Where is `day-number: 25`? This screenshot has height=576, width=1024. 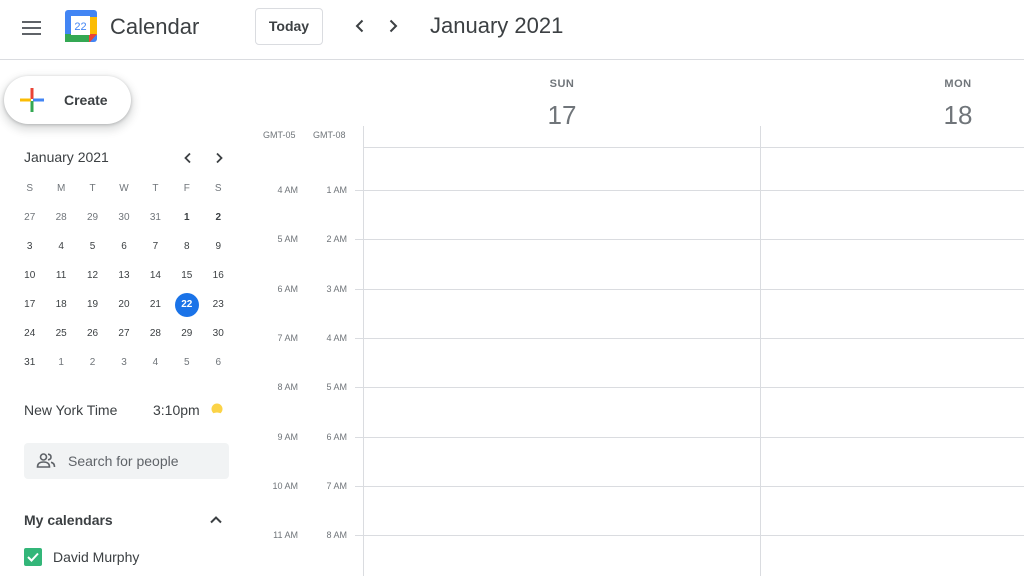 day-number: 25 is located at coordinates (61, 334).